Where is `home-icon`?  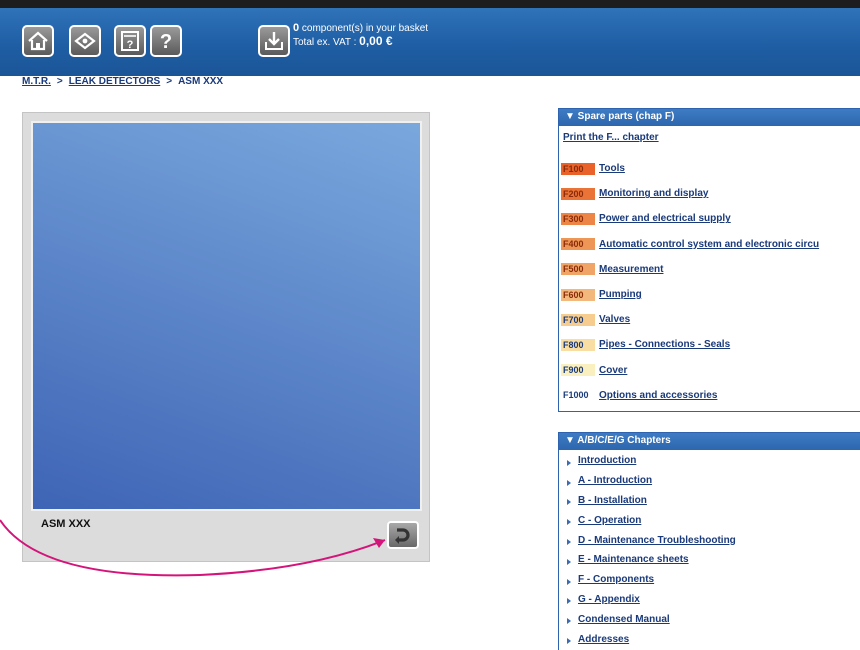 home-icon is located at coordinates (38, 41).